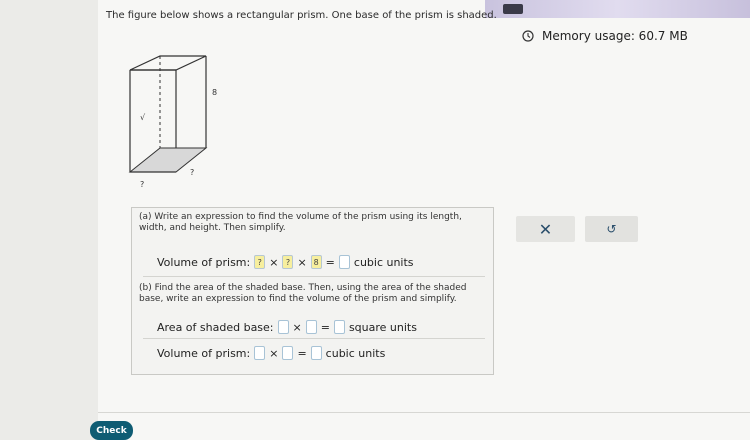  What do you see at coordinates (215, 92) in the screenshot?
I see `height-label: 8` at bounding box center [215, 92].